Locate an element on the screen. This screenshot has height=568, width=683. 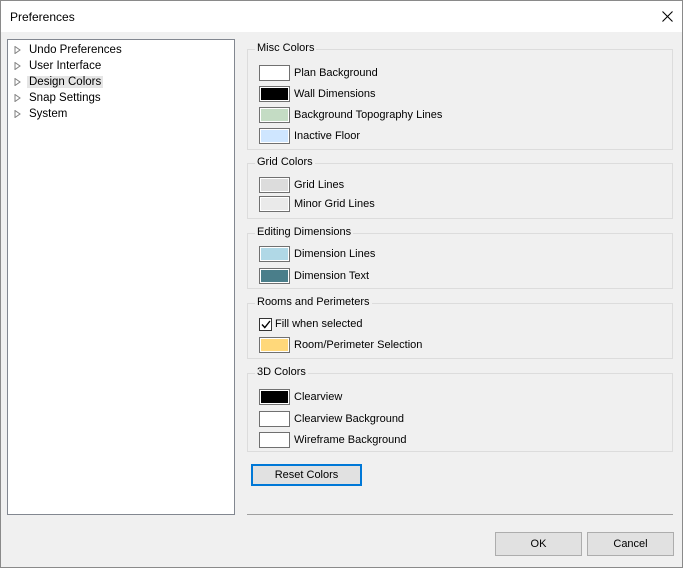
title-bar: Preferences is located at coordinates (341, 16).